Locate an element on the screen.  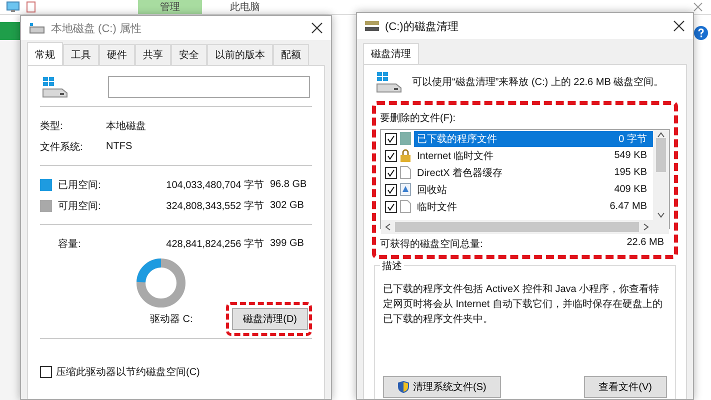
lock-icon is located at coordinates (405, 155).